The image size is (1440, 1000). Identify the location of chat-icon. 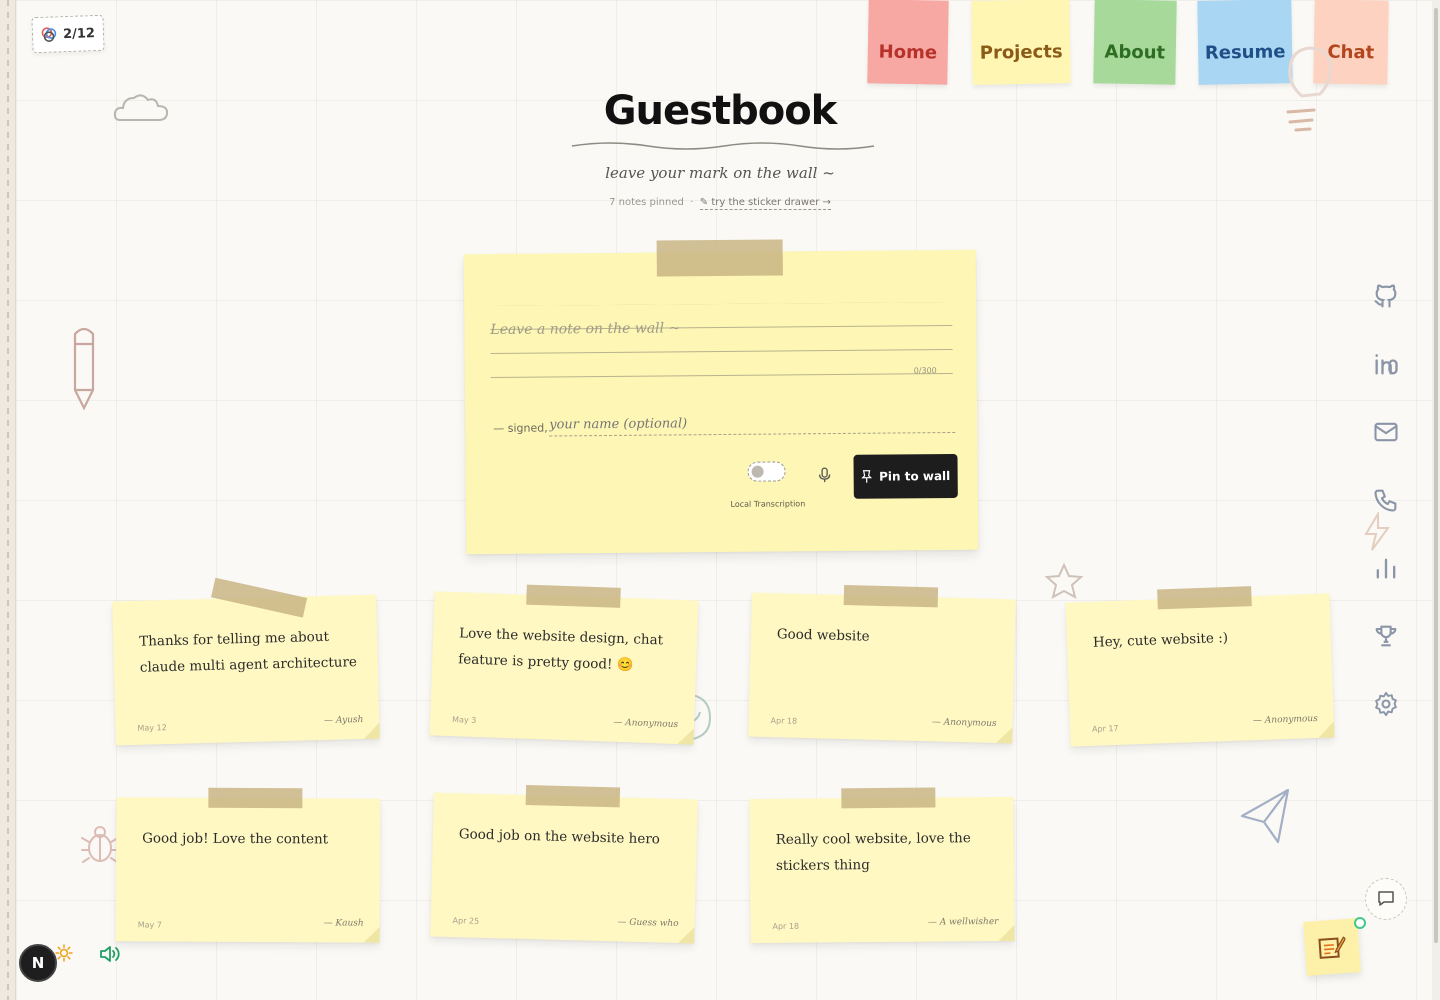
(1386, 898).